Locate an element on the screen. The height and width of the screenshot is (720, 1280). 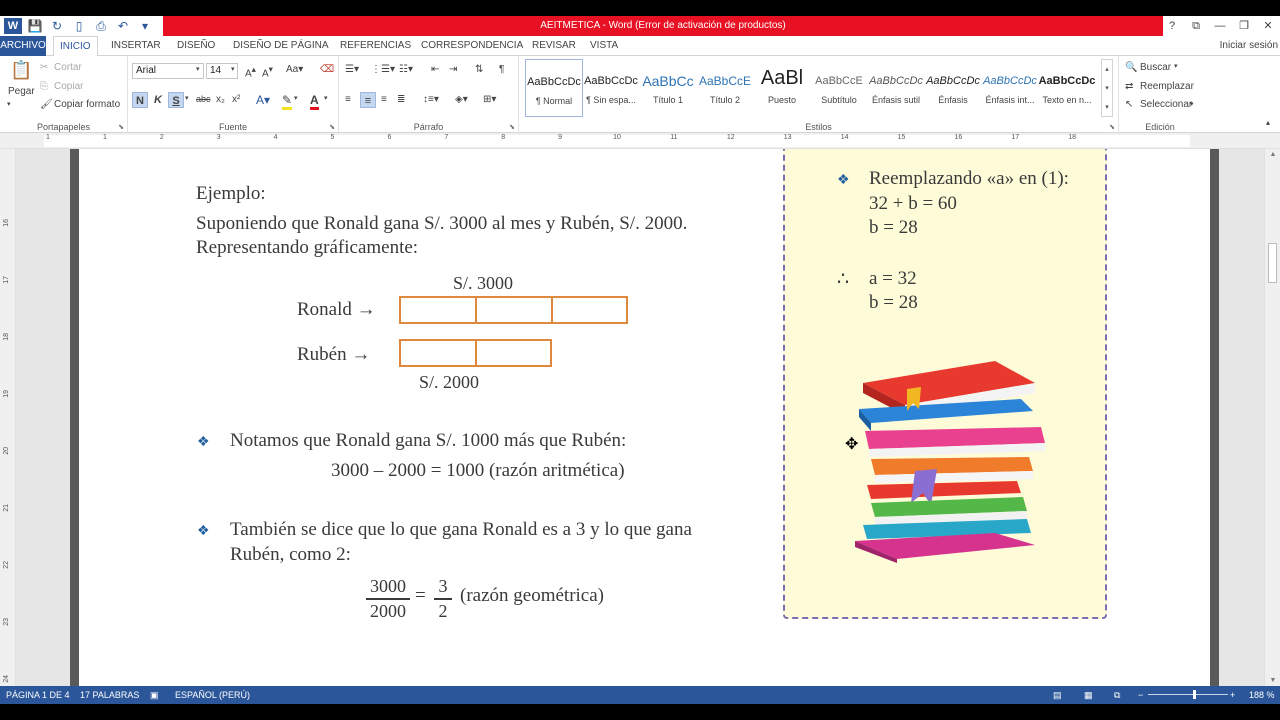
vertical-scrollbar: ▲ ▼ is located at coordinates (1272, 417).